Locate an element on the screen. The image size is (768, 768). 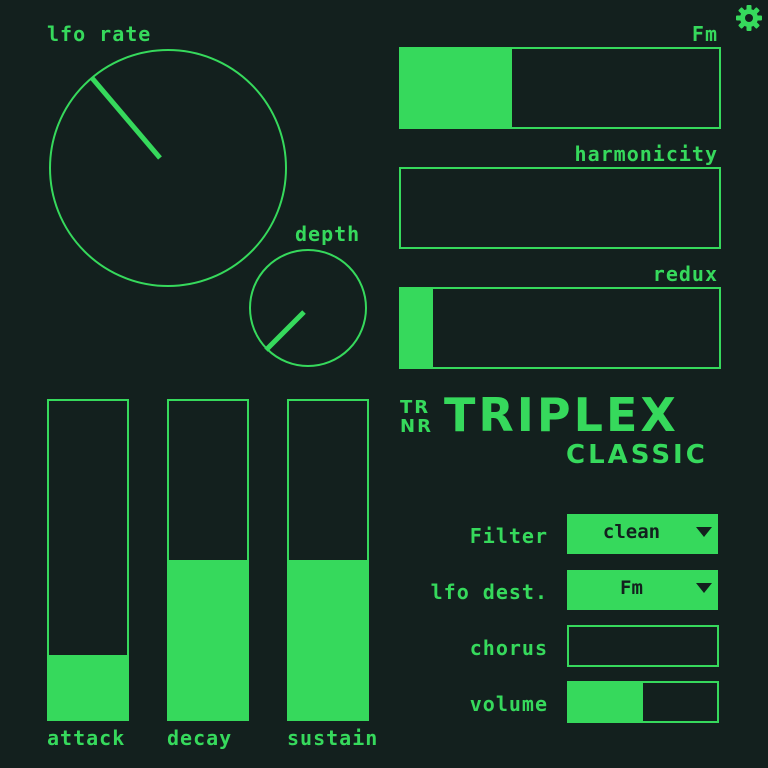
depth-pointer is located at coordinates (285, 331).